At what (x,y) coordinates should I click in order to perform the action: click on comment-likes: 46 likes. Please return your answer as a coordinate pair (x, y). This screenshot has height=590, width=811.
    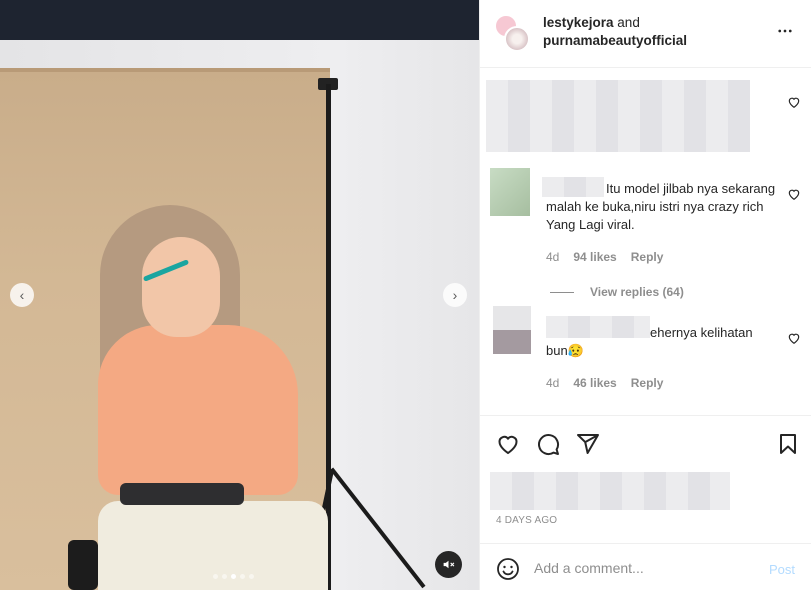
    Looking at the image, I should click on (594, 383).